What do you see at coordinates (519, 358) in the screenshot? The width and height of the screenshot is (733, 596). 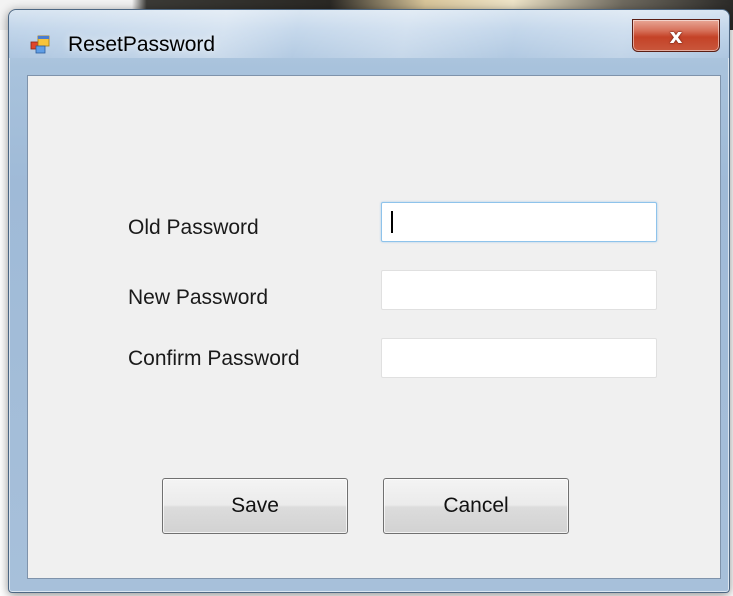 I see `confirm-password-input` at bounding box center [519, 358].